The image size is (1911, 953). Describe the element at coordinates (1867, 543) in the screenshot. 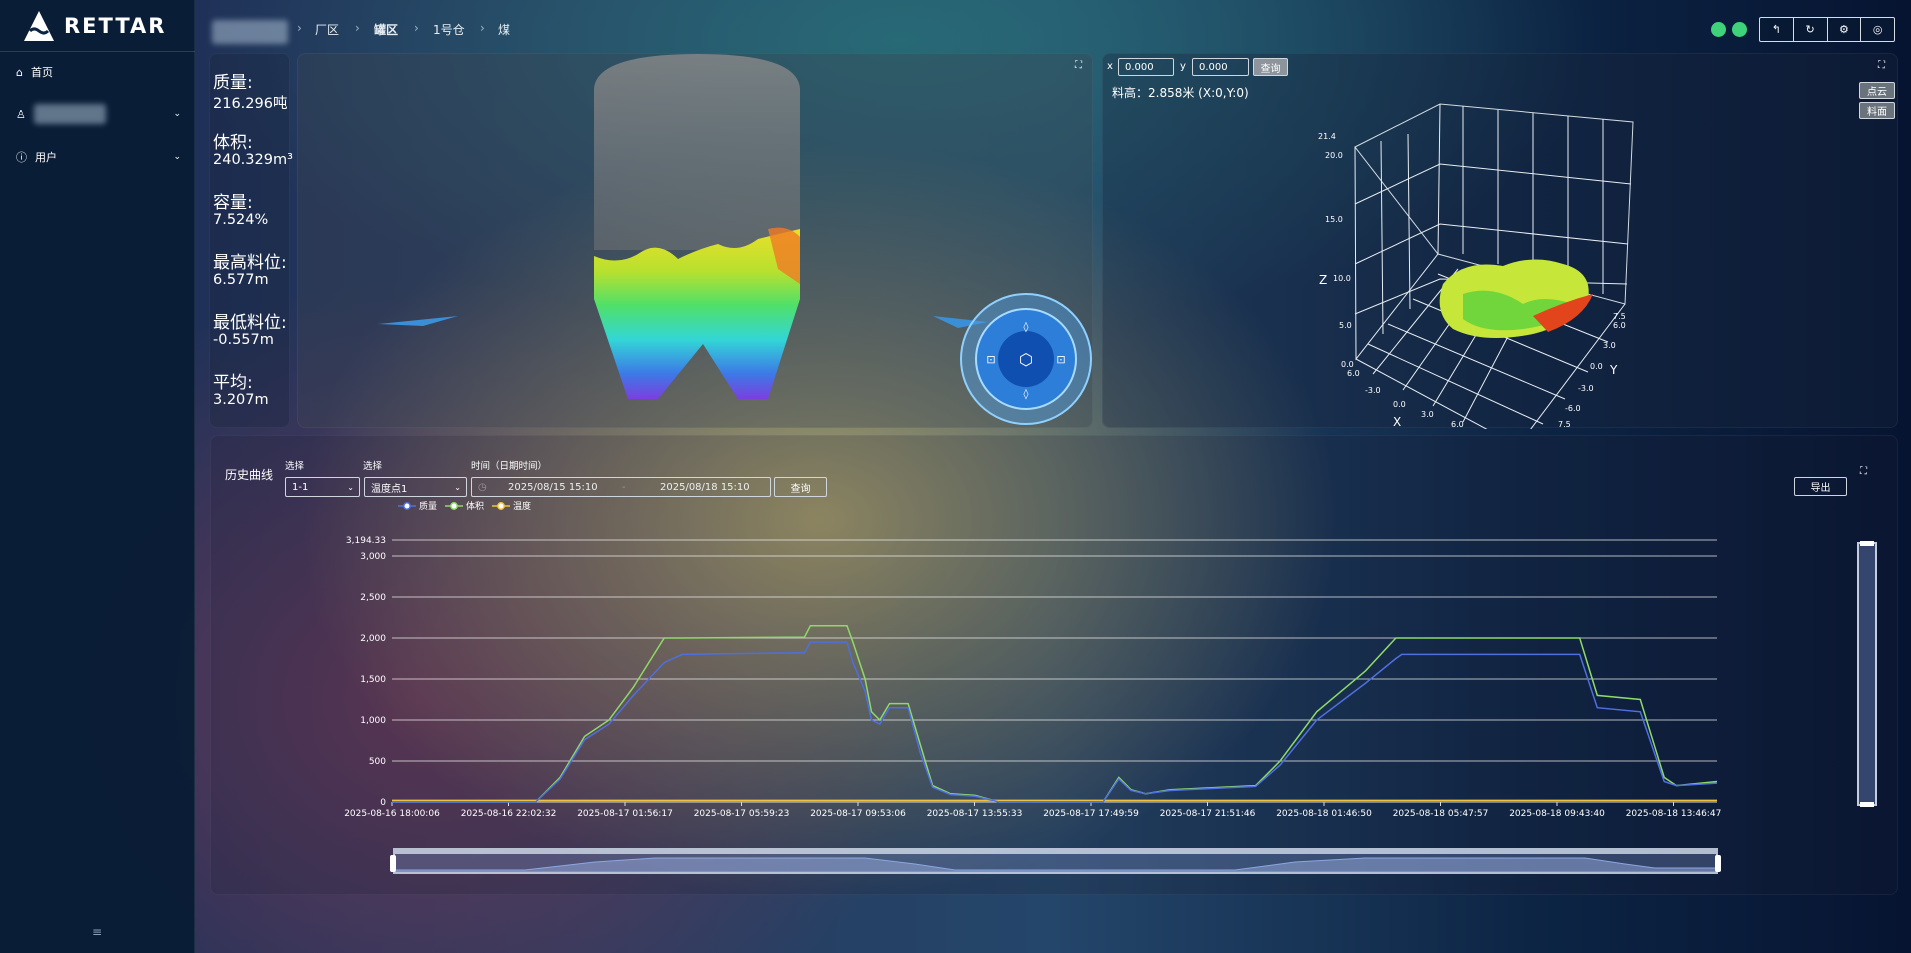

I see `vslider-handle-top` at that location.